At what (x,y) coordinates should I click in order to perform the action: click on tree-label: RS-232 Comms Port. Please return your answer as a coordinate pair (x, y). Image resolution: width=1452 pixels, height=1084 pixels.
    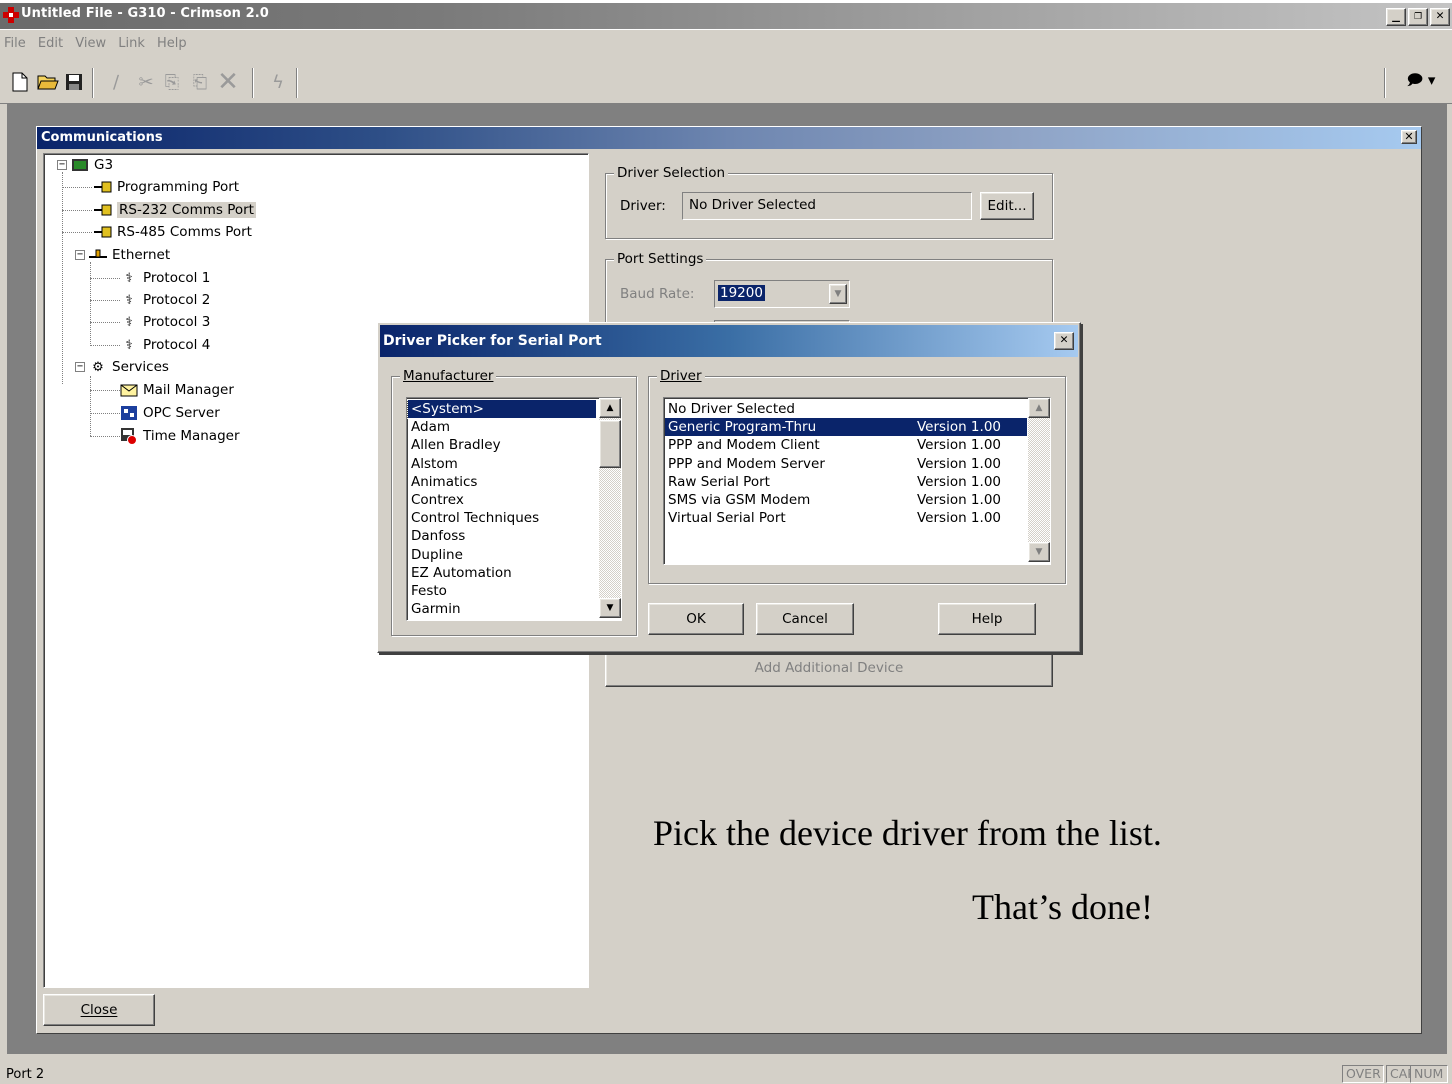
    Looking at the image, I should click on (186, 210).